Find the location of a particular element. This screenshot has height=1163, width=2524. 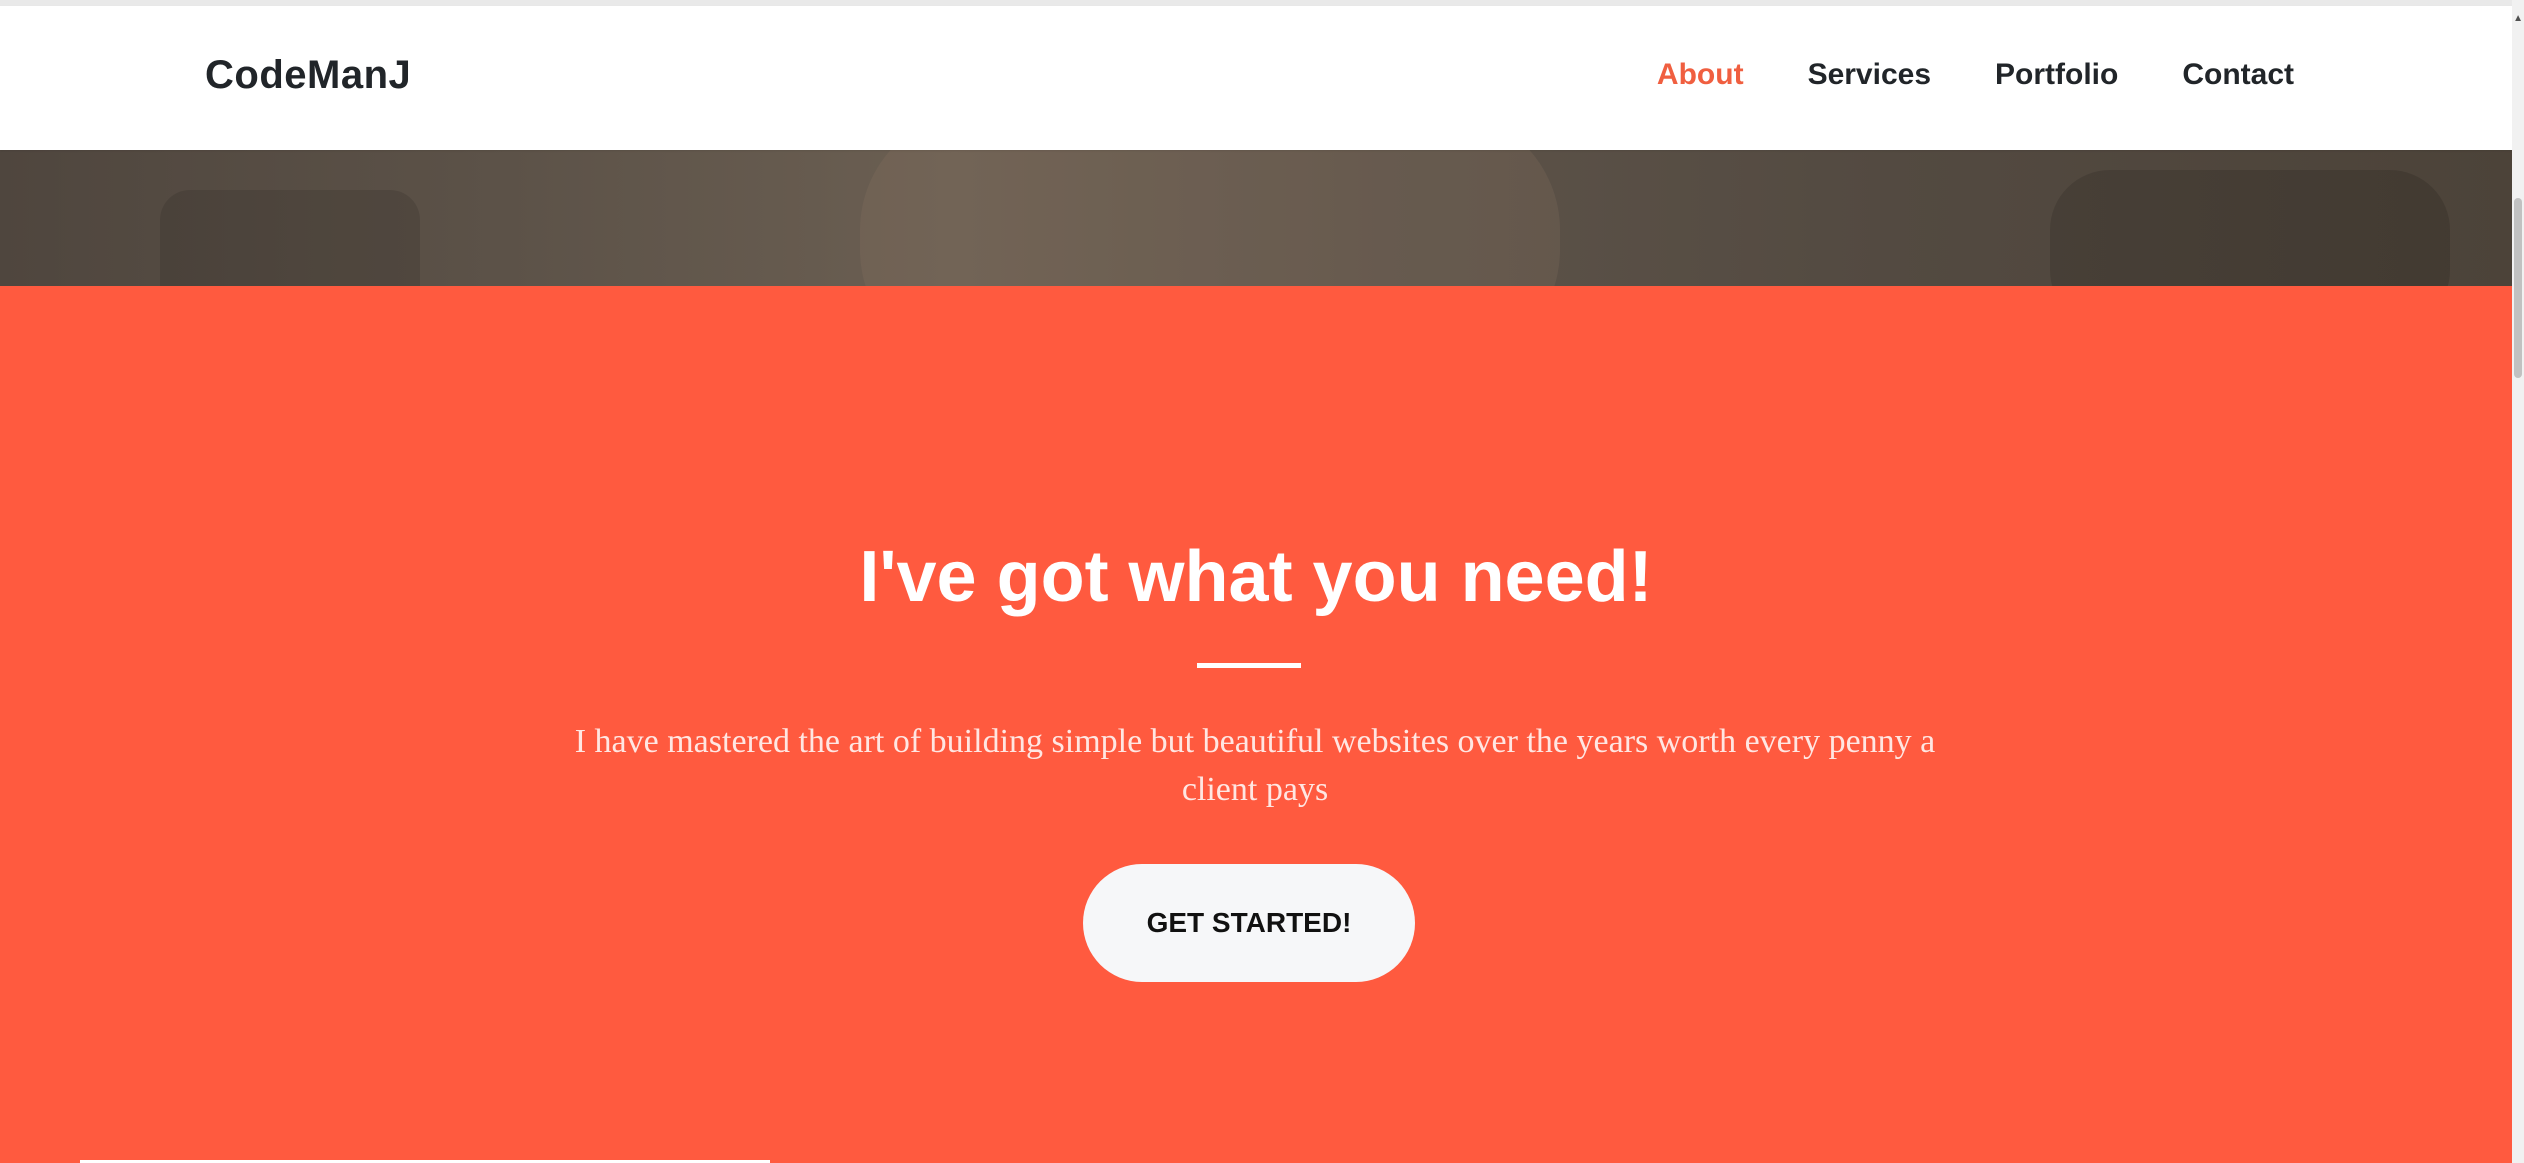

get-started-button: GET STARTED! is located at coordinates (1249, 923).